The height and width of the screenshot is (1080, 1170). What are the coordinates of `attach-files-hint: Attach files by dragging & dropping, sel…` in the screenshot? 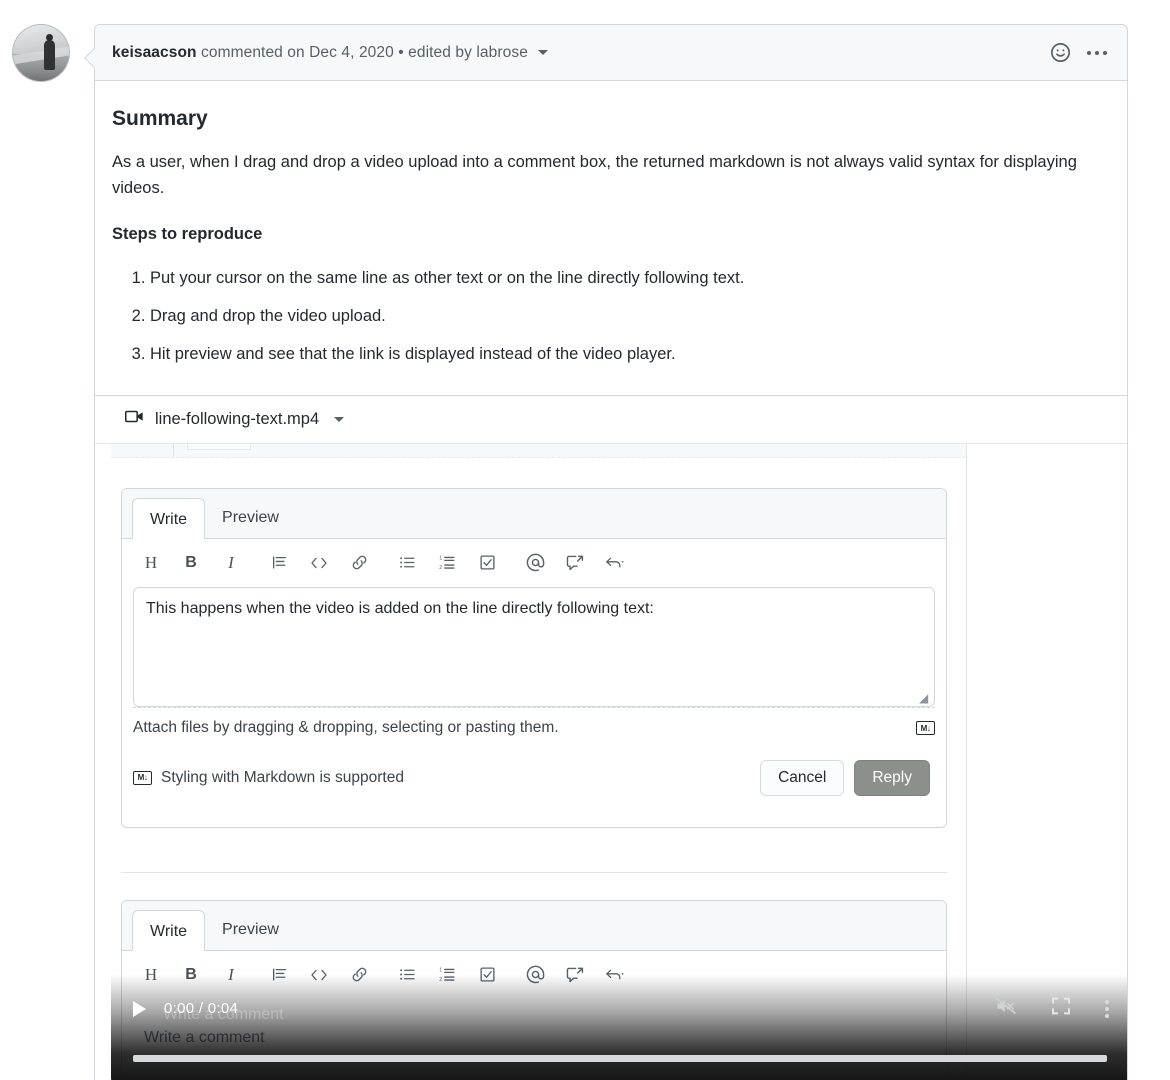 It's located at (346, 728).